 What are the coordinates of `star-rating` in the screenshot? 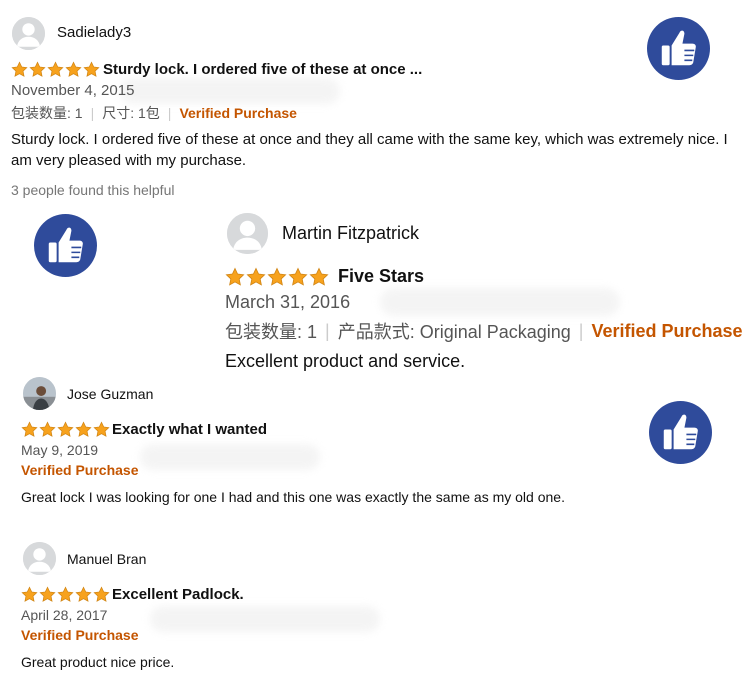 It's located at (66, 594).